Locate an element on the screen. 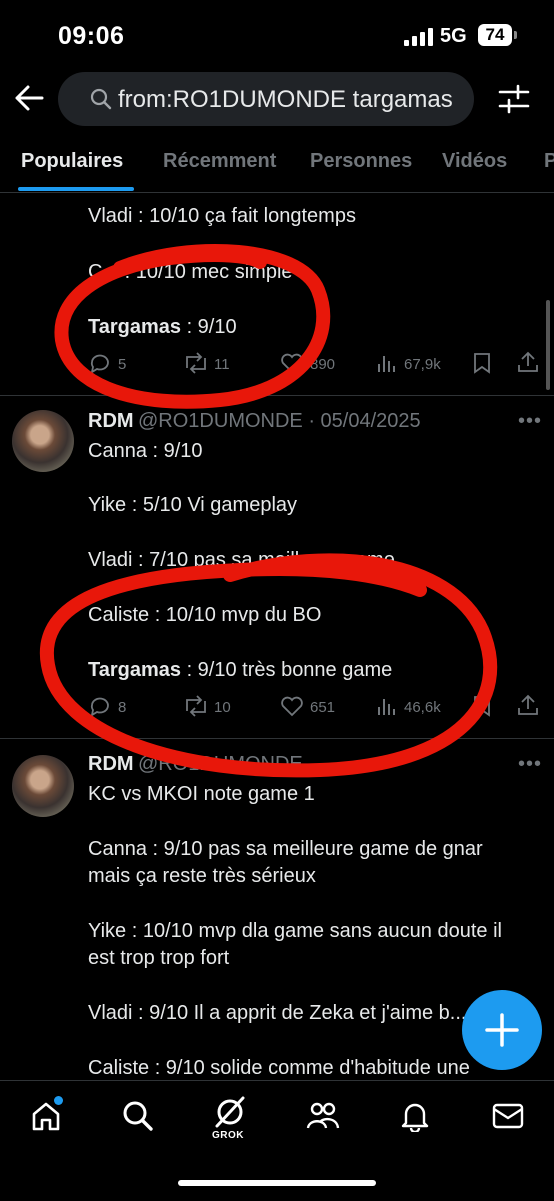 This screenshot has width=554, height=1201. search-nav-icon is located at coordinates (138, 1116).